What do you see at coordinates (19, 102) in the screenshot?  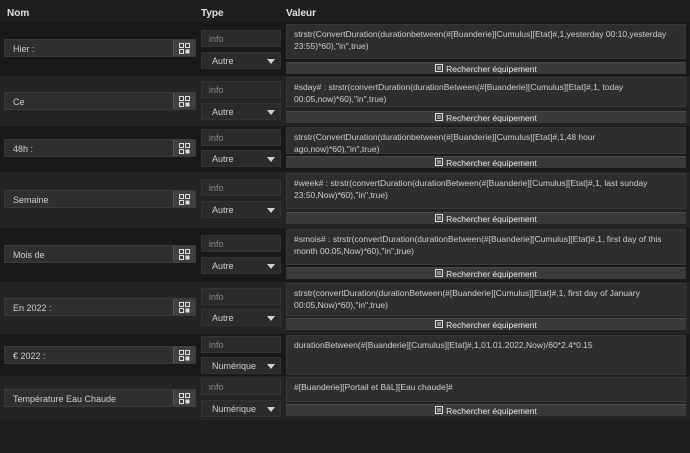 I see `name-field-text: Ce` at bounding box center [19, 102].